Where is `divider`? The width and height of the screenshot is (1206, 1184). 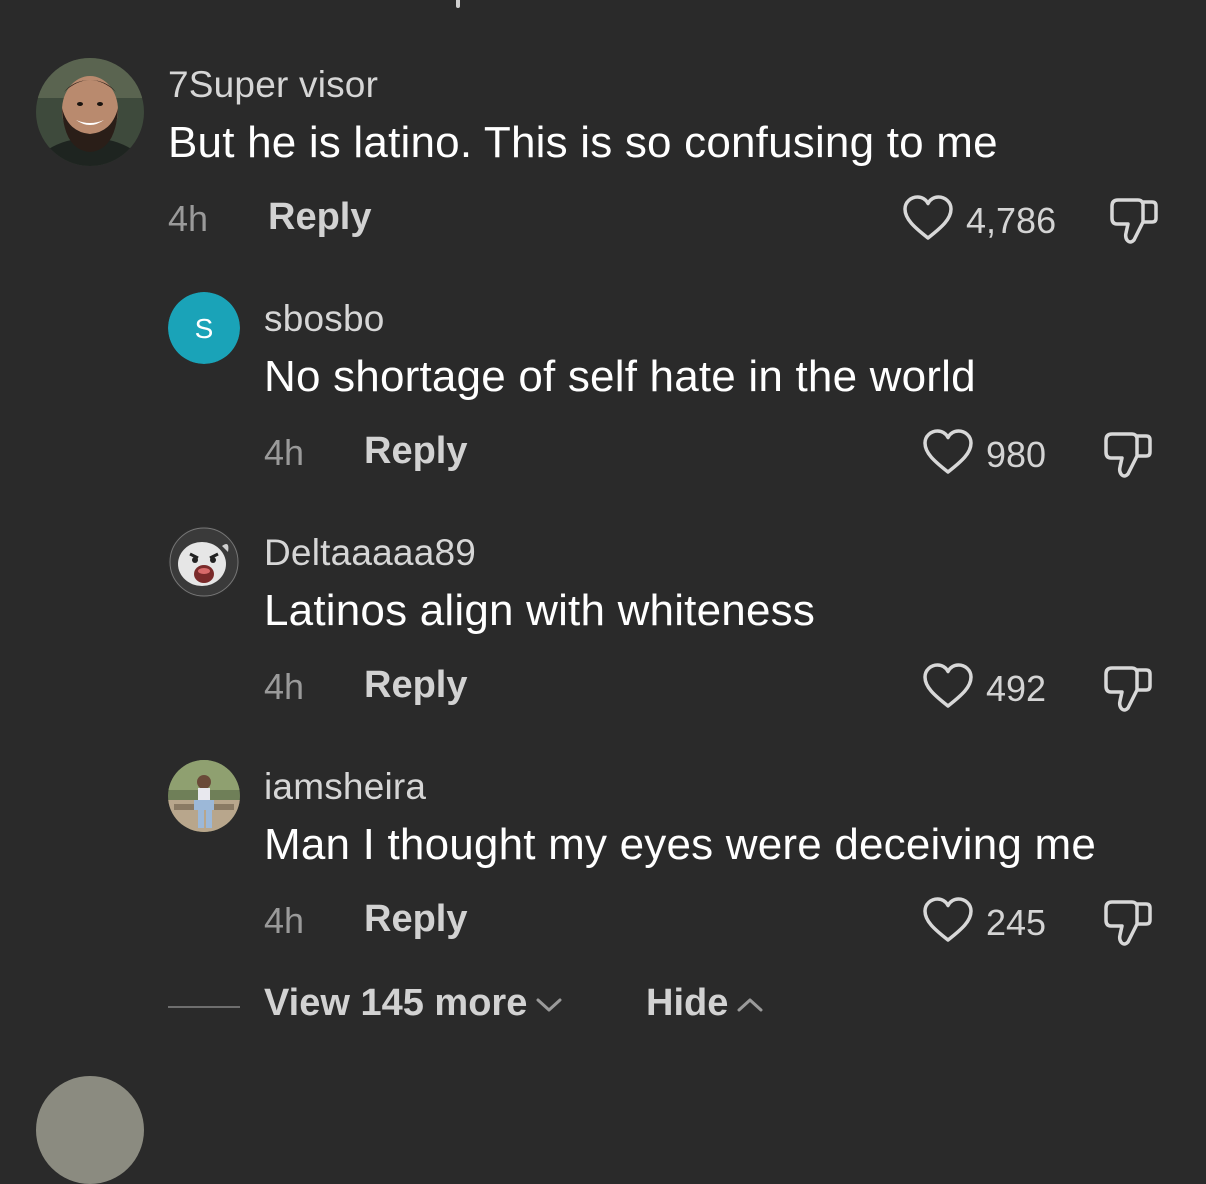 divider is located at coordinates (204, 1007).